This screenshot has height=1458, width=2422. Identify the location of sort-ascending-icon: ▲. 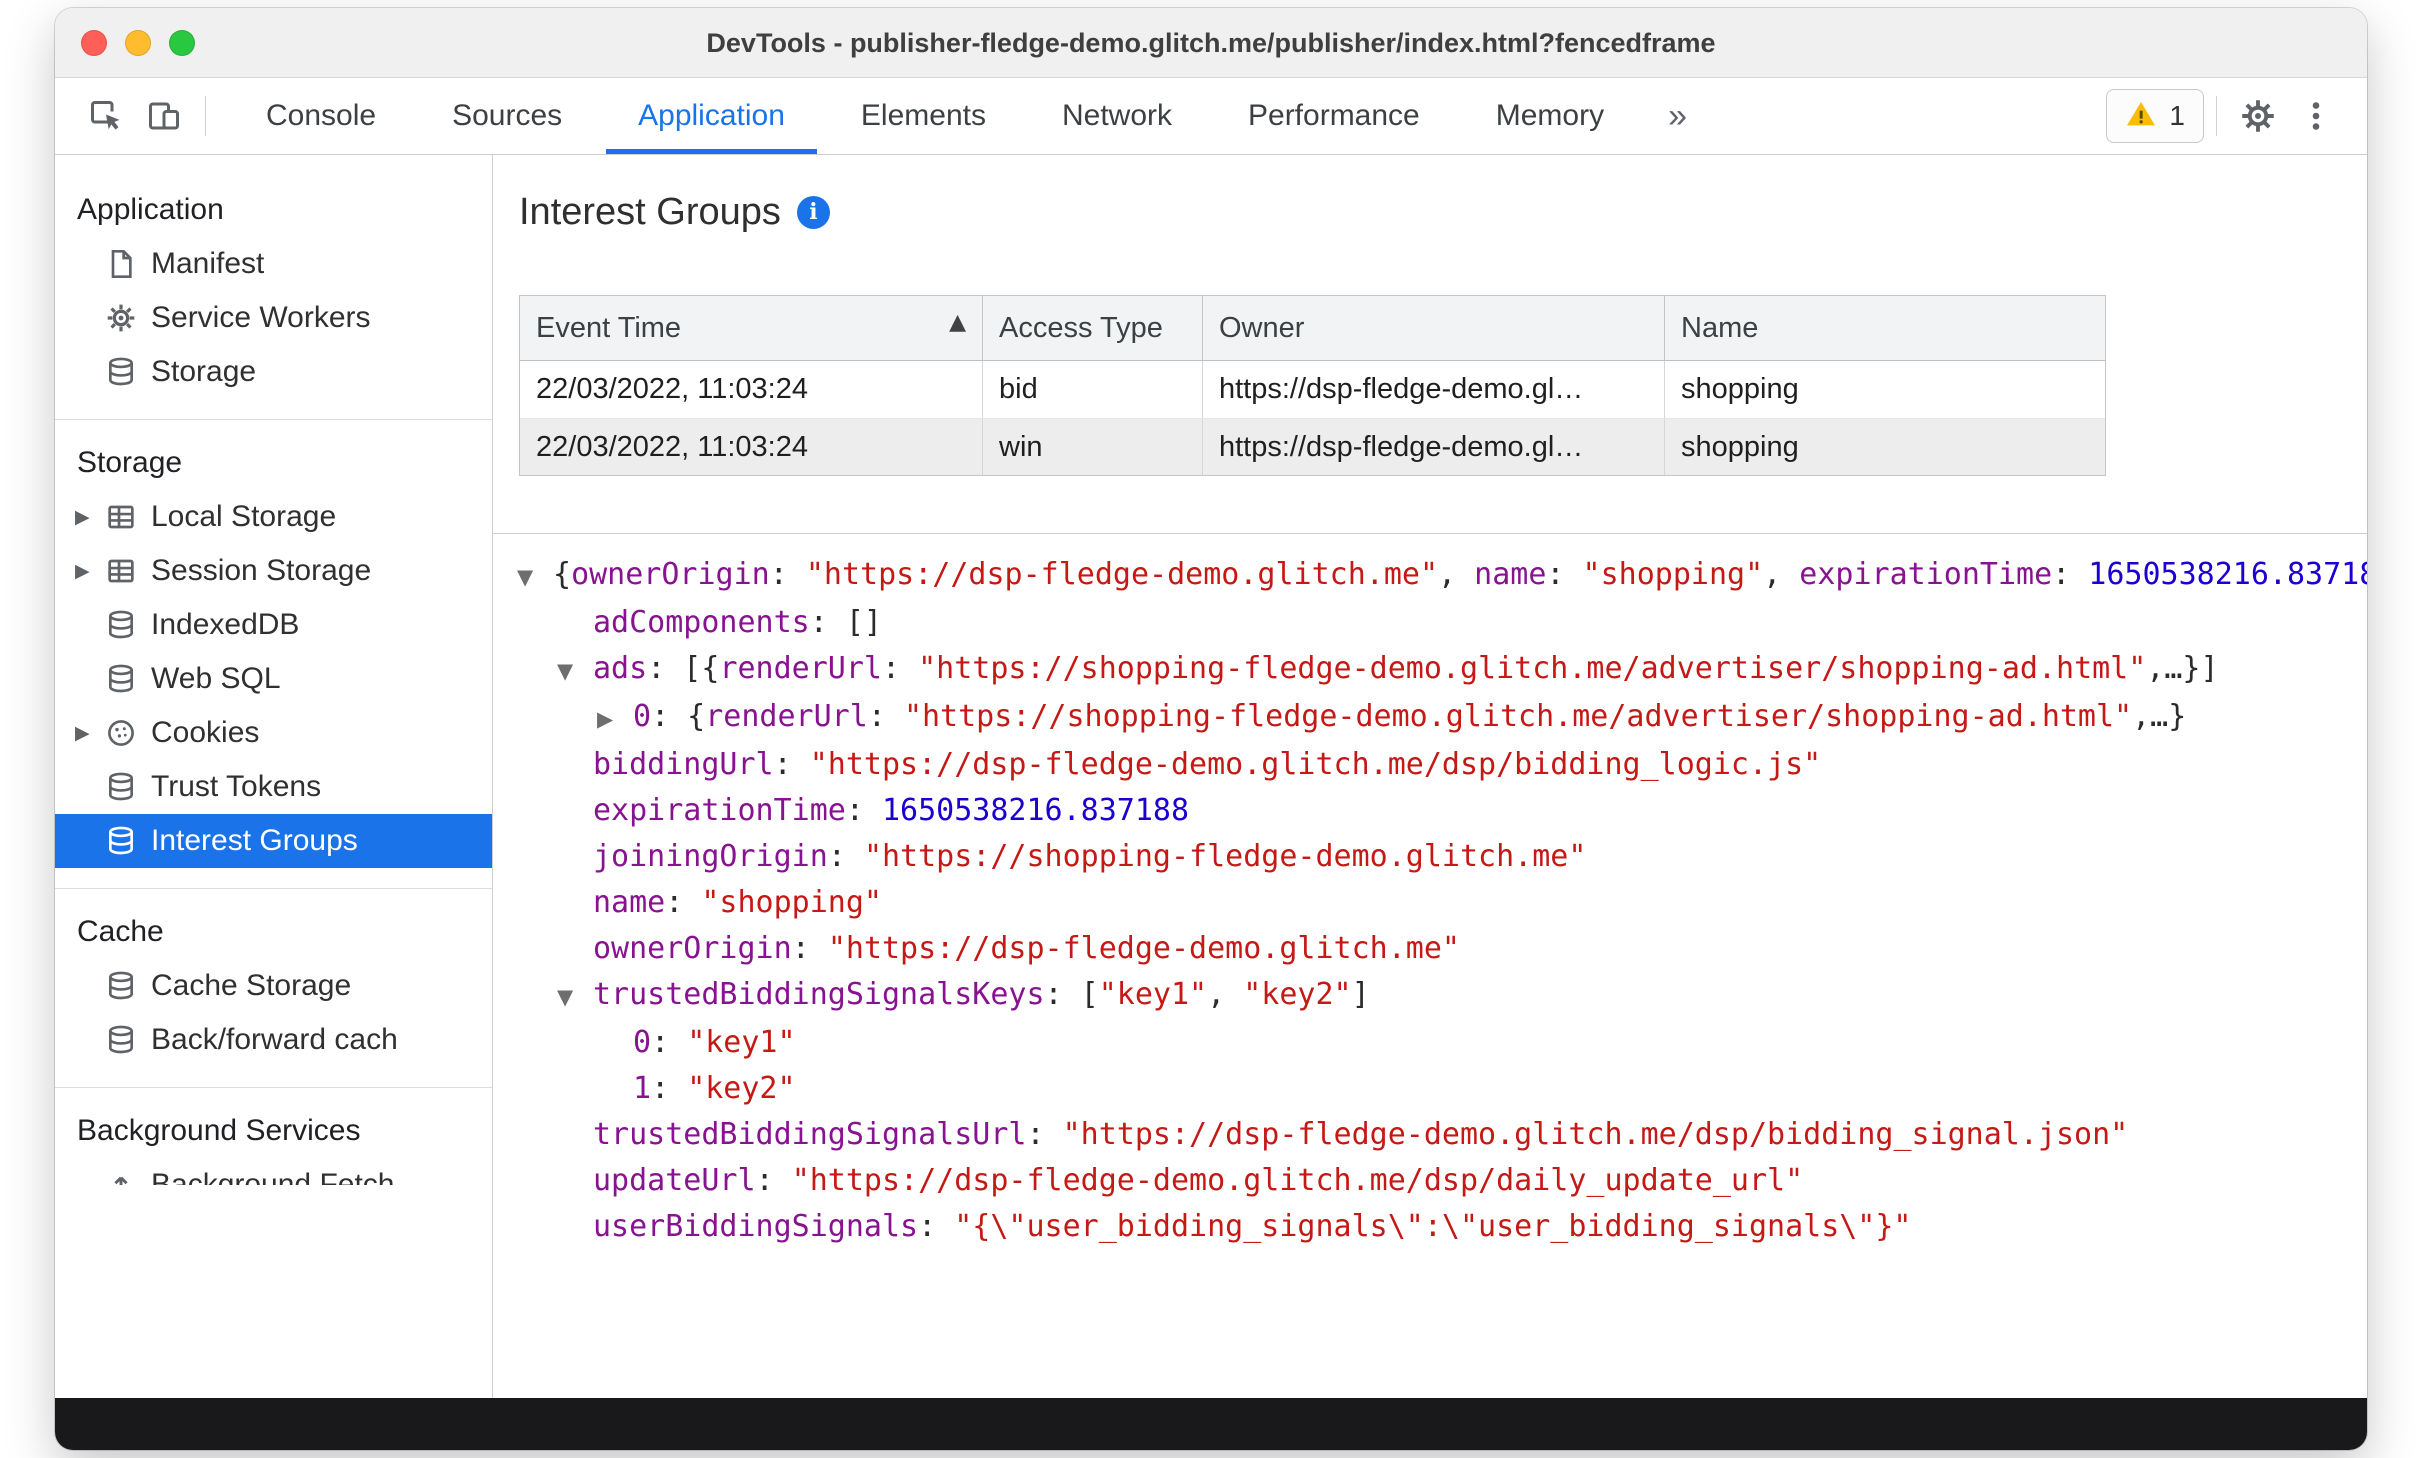
(957, 322).